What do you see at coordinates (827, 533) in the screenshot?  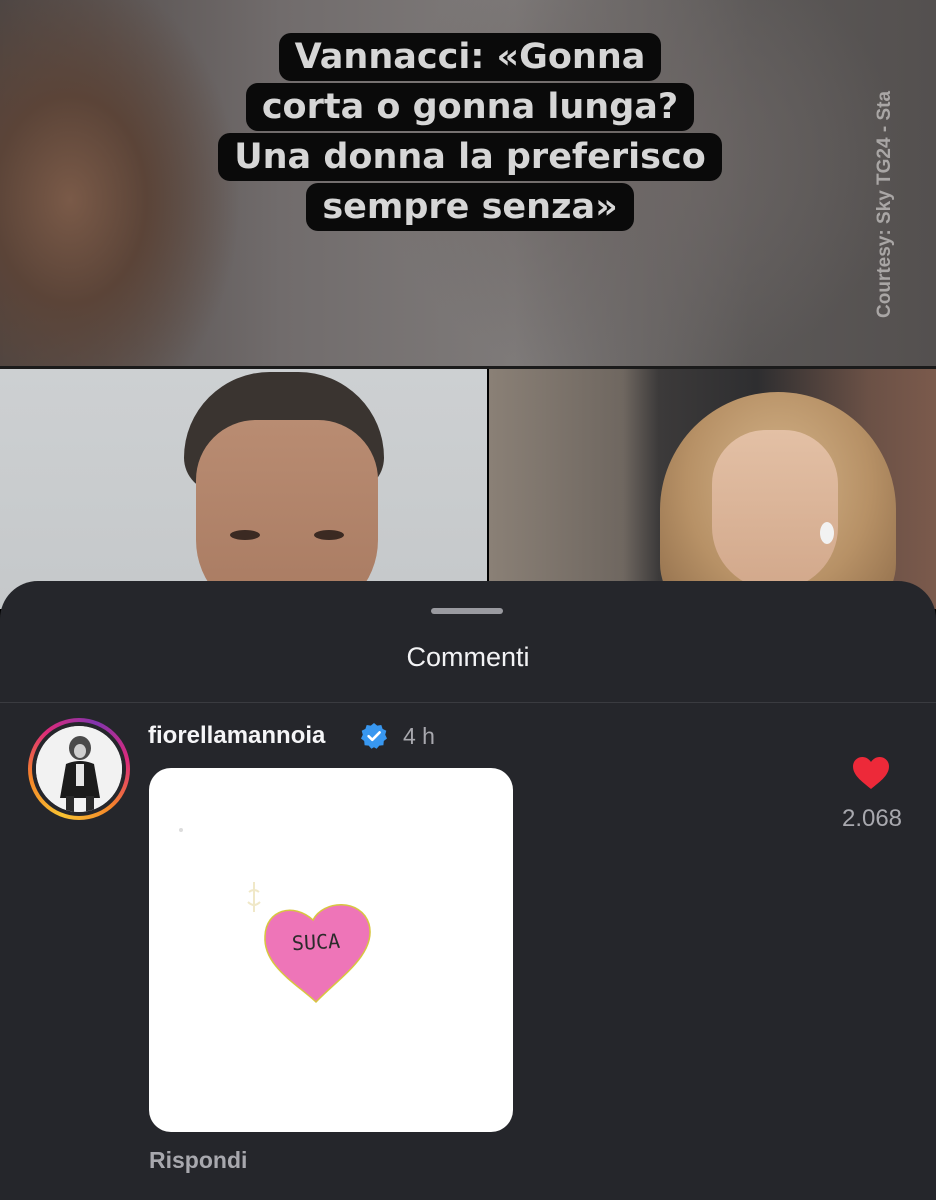 I see `earring` at bounding box center [827, 533].